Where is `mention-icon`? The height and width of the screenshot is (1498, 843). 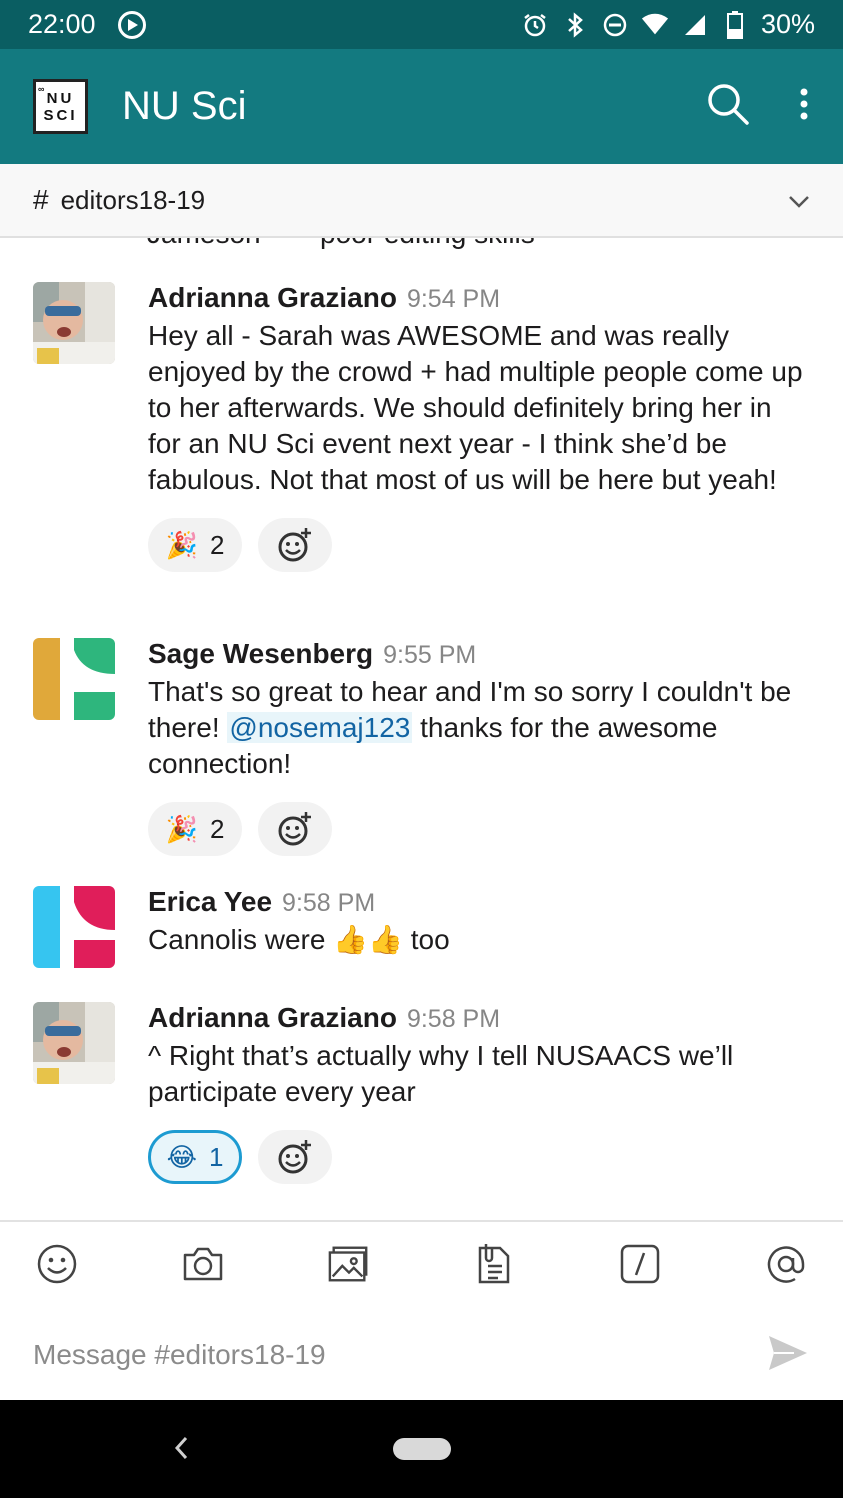
mention-icon is located at coordinates (786, 1264).